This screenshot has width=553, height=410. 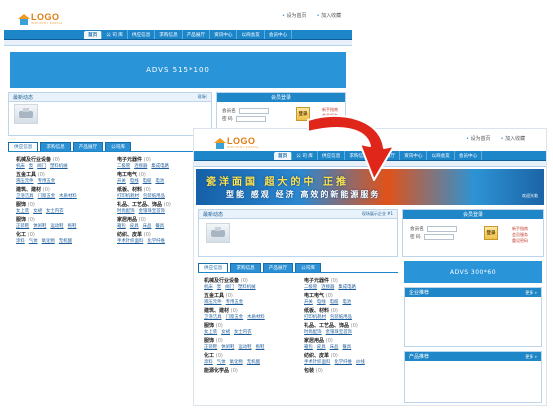 What do you see at coordinates (351, 325) in the screenshot?
I see `category-title-link: 礼品、工艺品、饰品 (0)` at bounding box center [351, 325].